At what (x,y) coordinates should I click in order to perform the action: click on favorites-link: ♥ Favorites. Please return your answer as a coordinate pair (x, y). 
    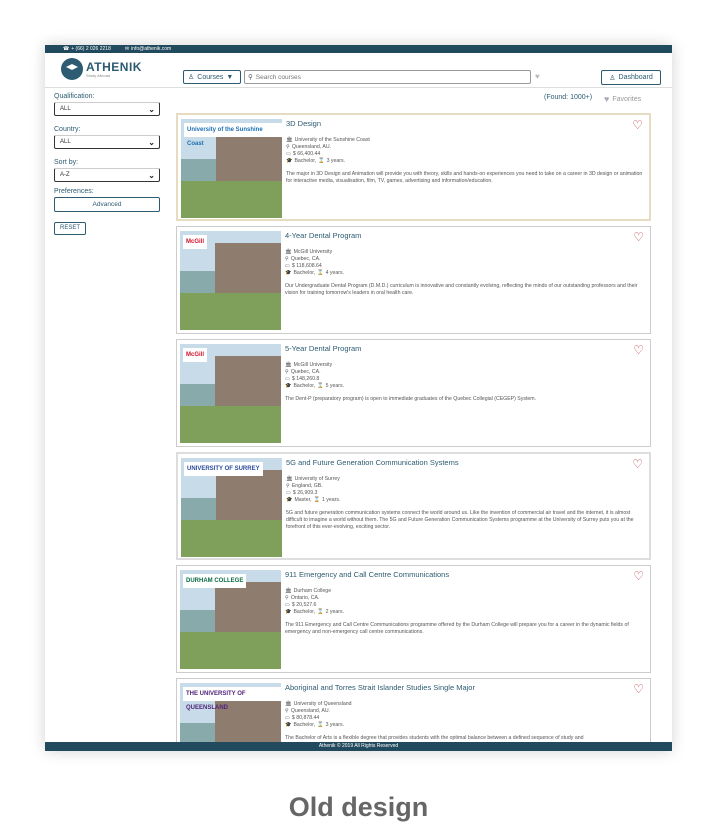
    Looking at the image, I should click on (622, 99).